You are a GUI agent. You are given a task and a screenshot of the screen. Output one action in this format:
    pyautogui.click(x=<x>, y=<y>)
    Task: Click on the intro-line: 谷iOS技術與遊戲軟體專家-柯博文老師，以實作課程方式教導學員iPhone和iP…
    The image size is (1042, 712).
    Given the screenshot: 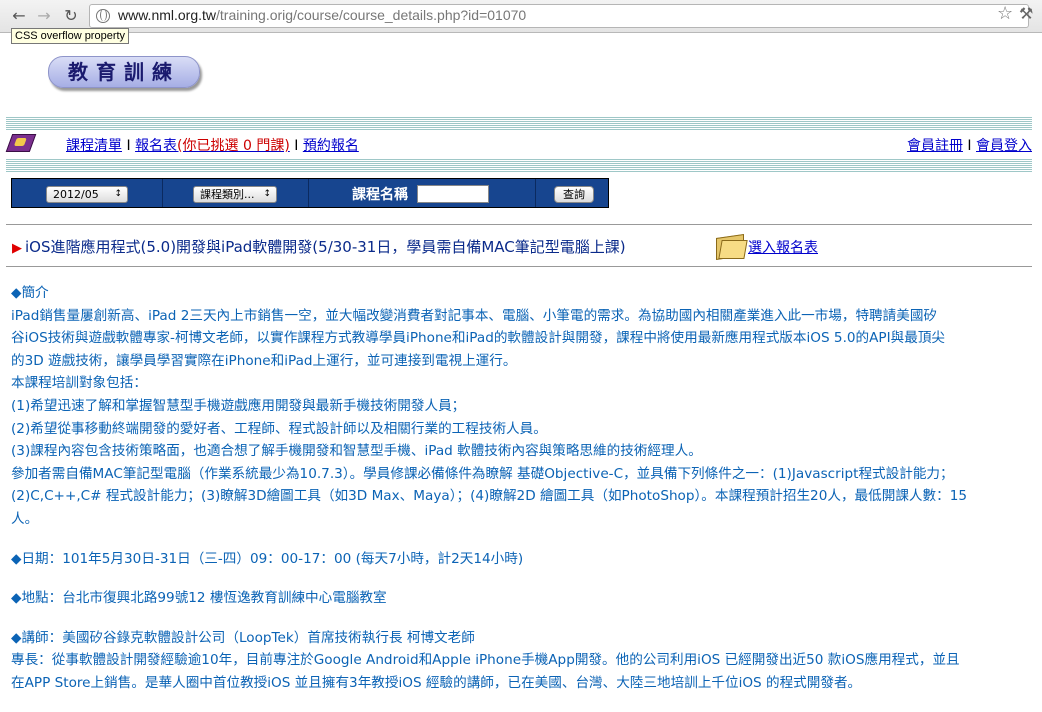 What is the action you would take?
    pyautogui.click(x=478, y=338)
    